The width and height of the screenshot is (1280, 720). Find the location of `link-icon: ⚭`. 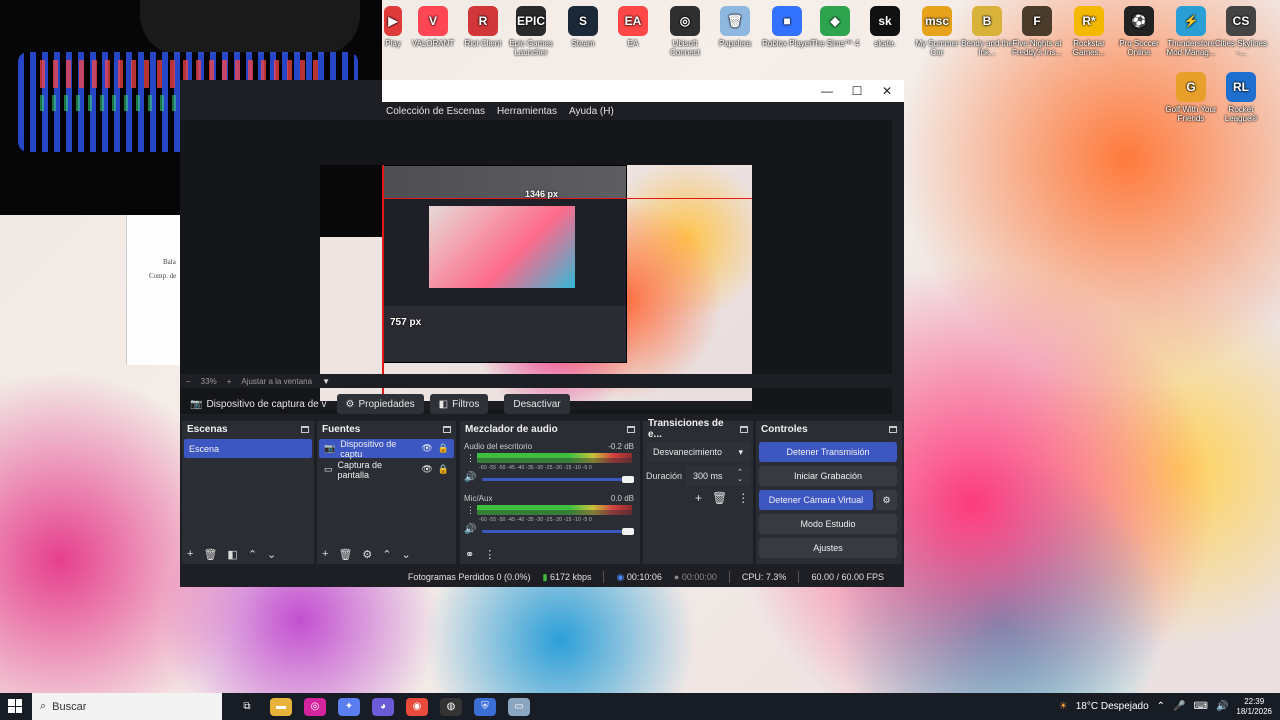

link-icon: ⚭ is located at coordinates (469, 554).